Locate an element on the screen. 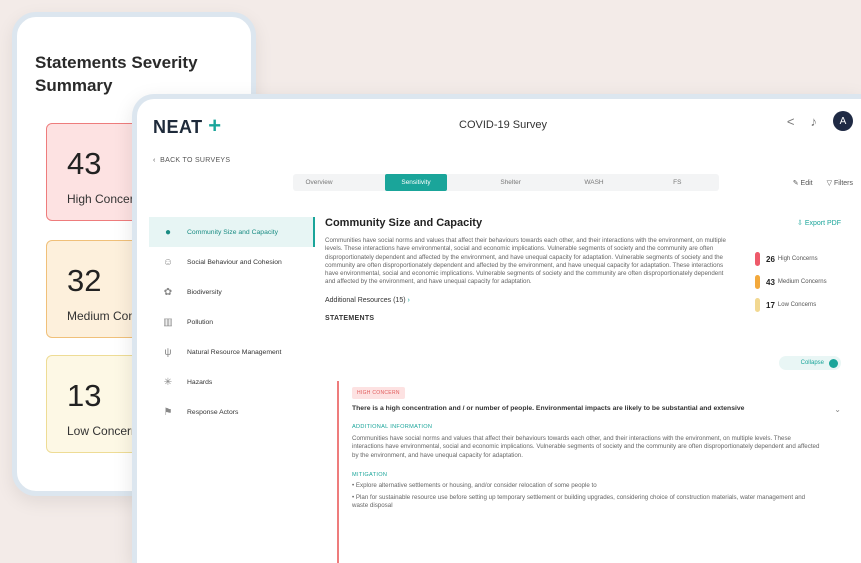 Image resolution: width=861 pixels, height=563 pixels. sidebar-item-pollution: ▥ Pollution is located at coordinates (232, 322).